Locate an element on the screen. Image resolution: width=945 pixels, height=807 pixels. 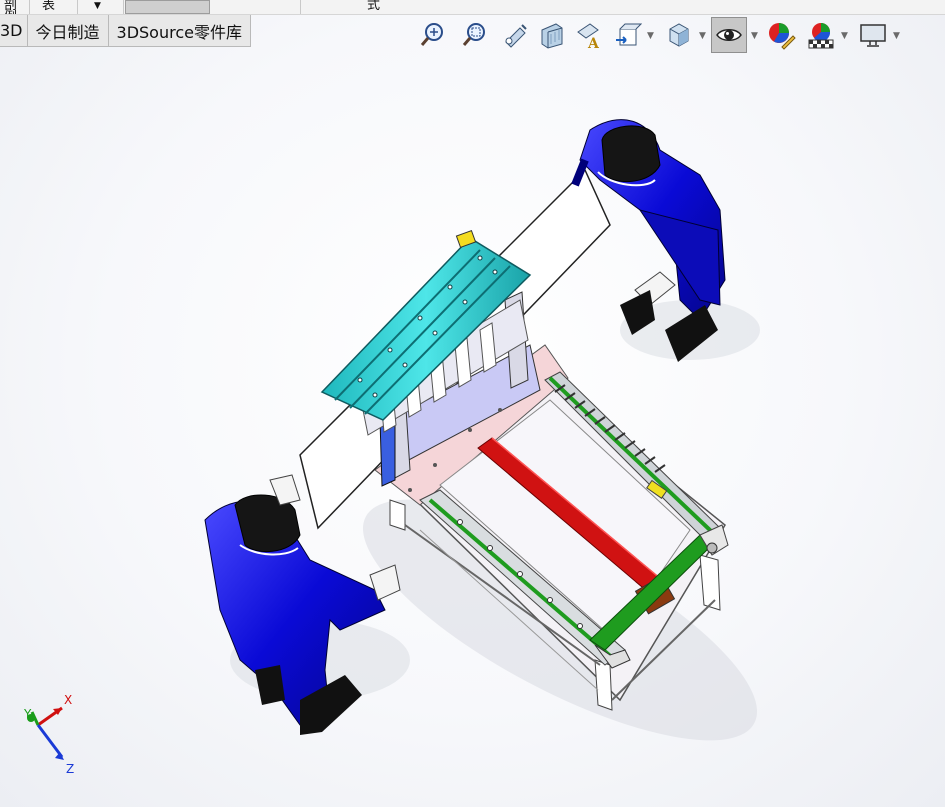
coordinate-triad: X Y Z is located at coordinates (48, 734).